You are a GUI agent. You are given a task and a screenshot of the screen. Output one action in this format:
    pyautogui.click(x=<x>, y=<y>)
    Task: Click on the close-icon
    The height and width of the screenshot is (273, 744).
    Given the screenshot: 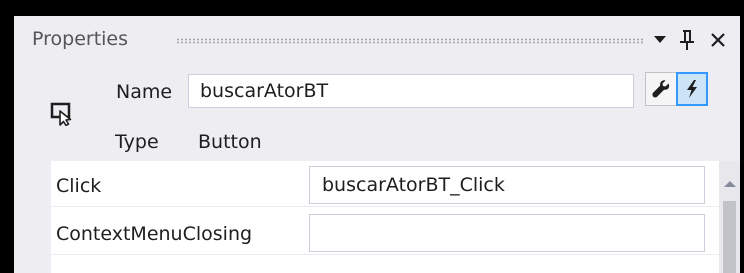 What is the action you would take?
    pyautogui.click(x=718, y=40)
    